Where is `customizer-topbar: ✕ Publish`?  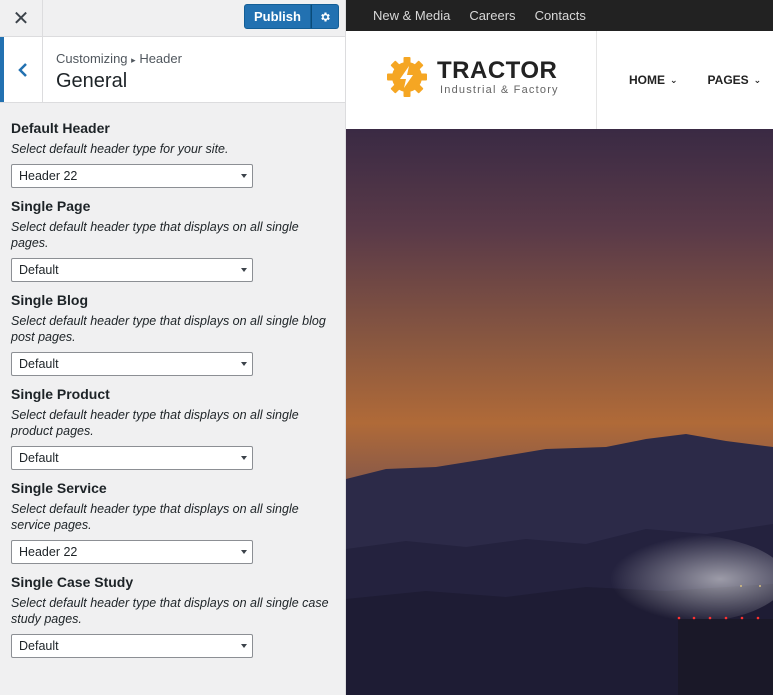
customizer-topbar: ✕ Publish is located at coordinates (172, 18).